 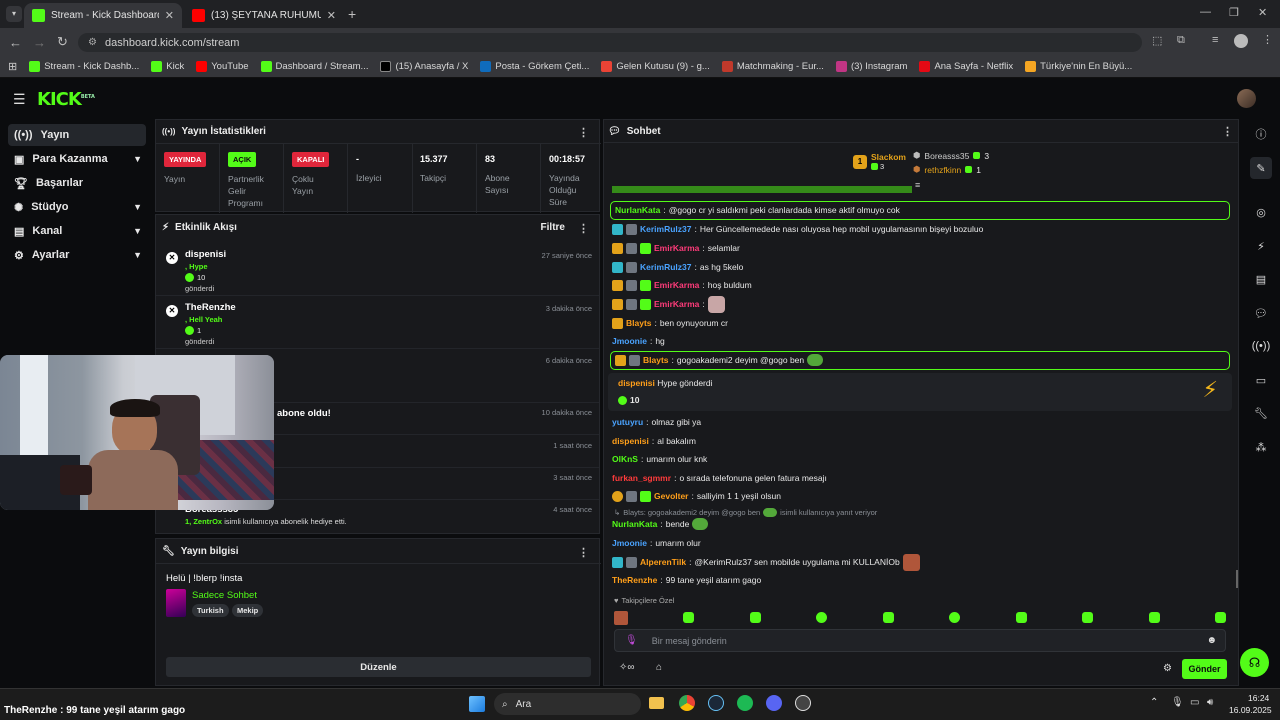 What do you see at coordinates (1167, 668) in the screenshot?
I see `chat-settings-icon: ⚙` at bounding box center [1167, 668].